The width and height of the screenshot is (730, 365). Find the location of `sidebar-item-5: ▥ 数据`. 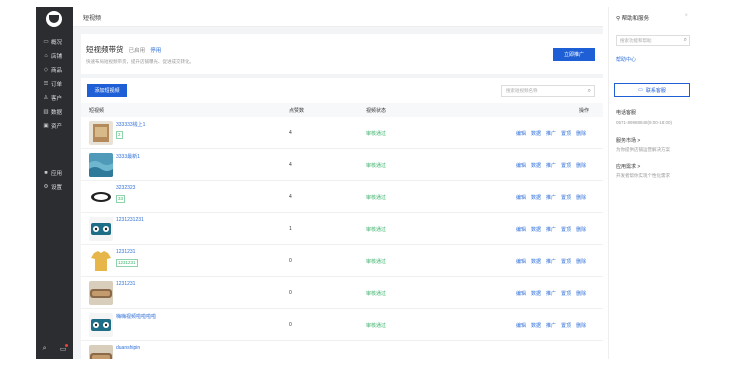

sidebar-item-5: ▥ 数据 is located at coordinates (54, 111).